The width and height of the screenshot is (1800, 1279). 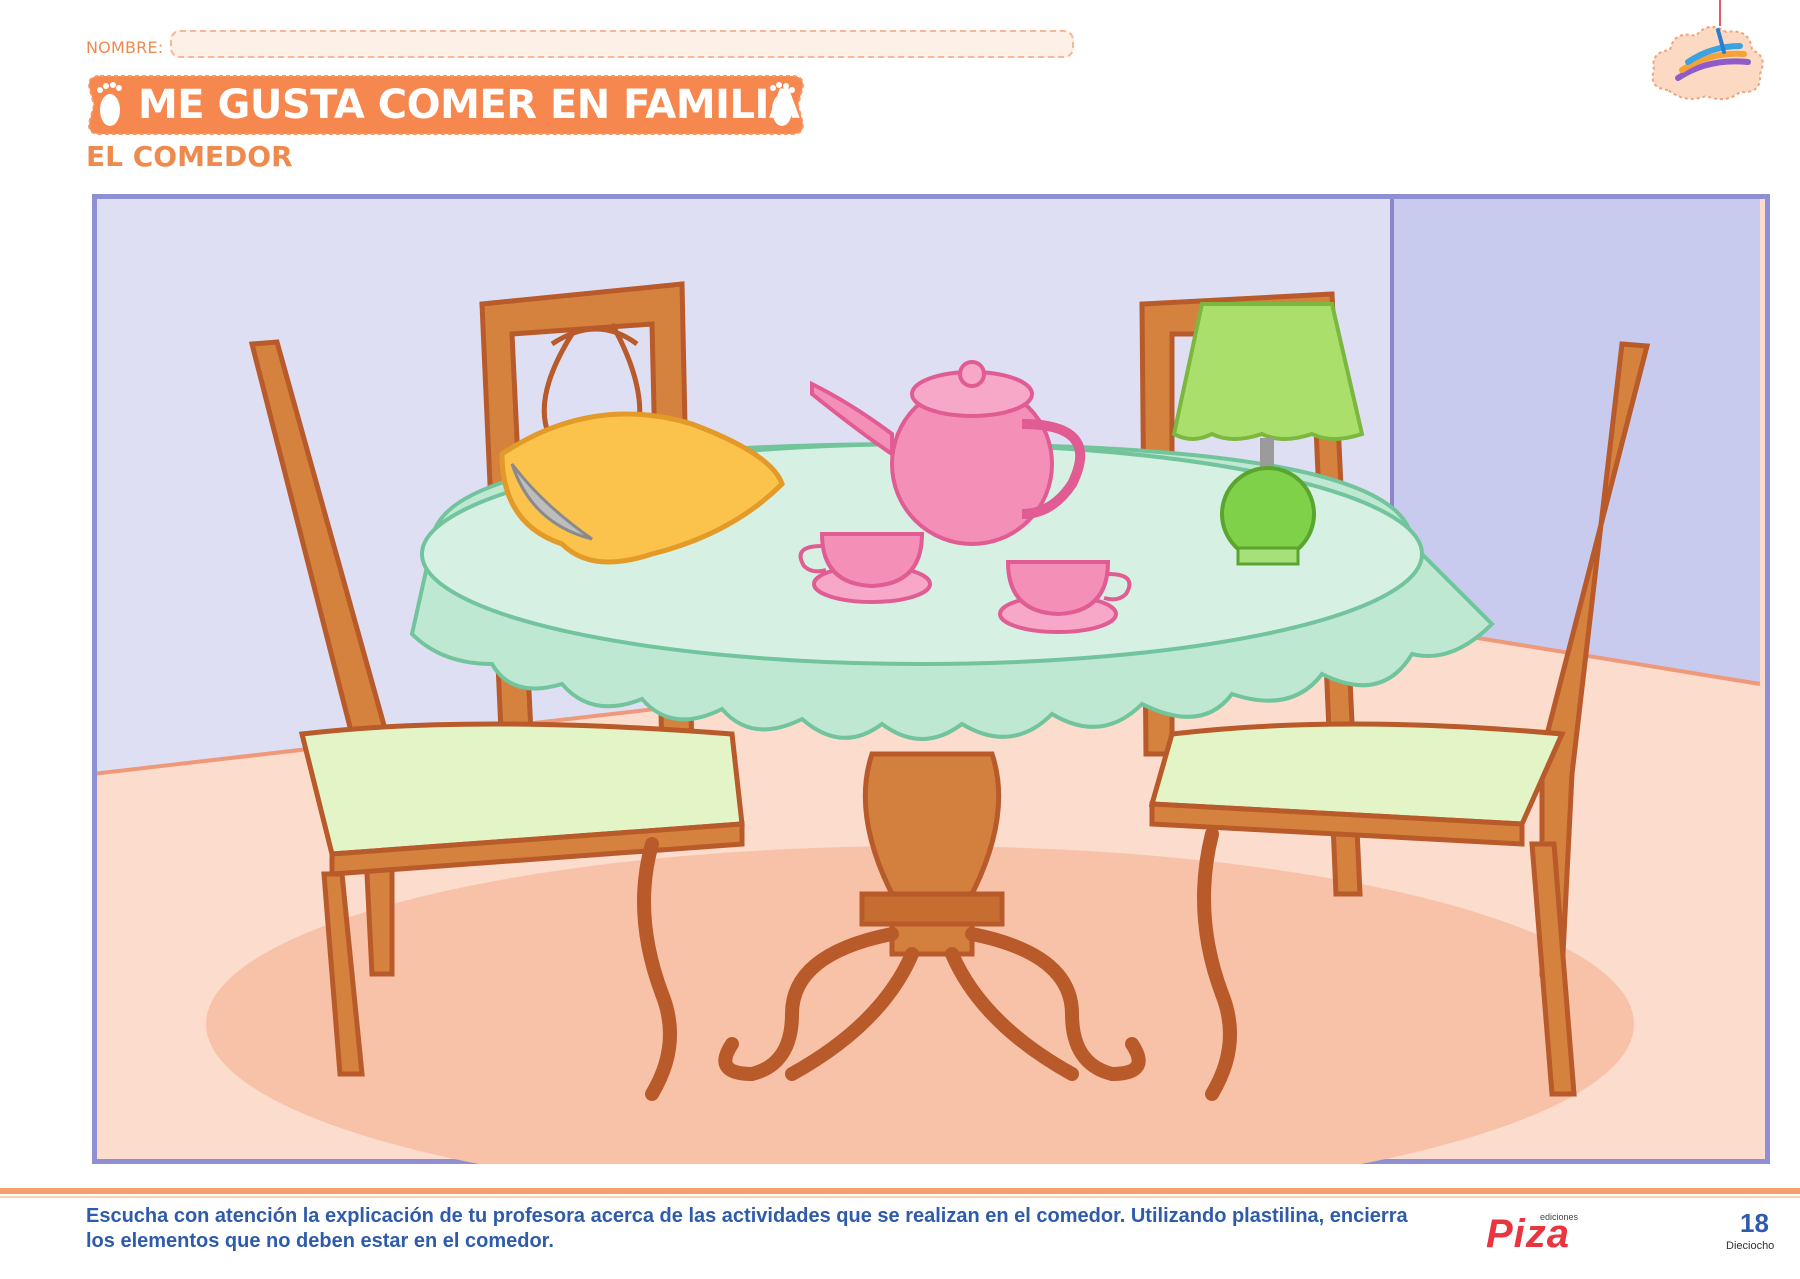 I want to click on cloud-logo-icon, so click(x=1707, y=50).